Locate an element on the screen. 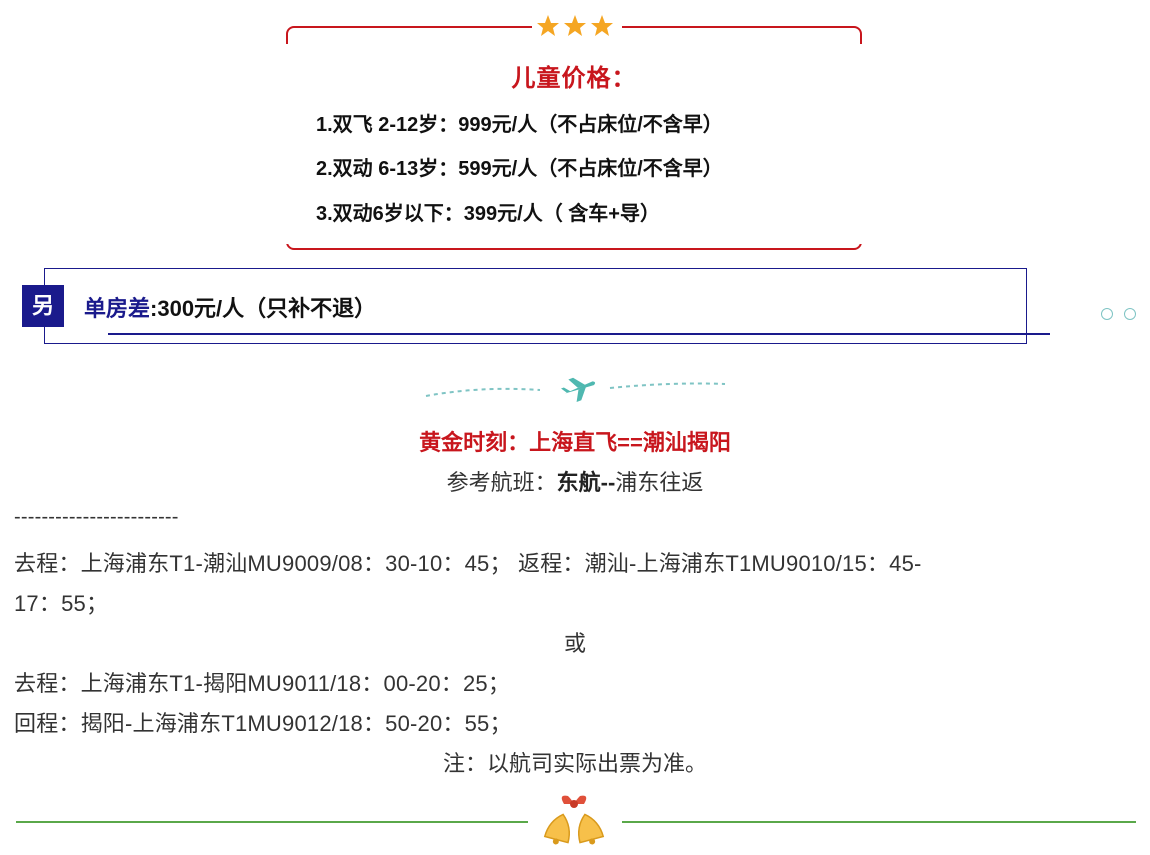  reference-suffix: 浦东往返 is located at coordinates (659, 482).